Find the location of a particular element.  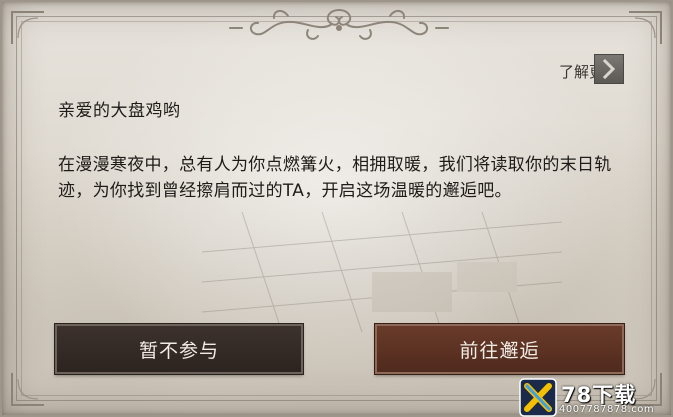

accept-button: 前往邂逅 is located at coordinates (499, 349).